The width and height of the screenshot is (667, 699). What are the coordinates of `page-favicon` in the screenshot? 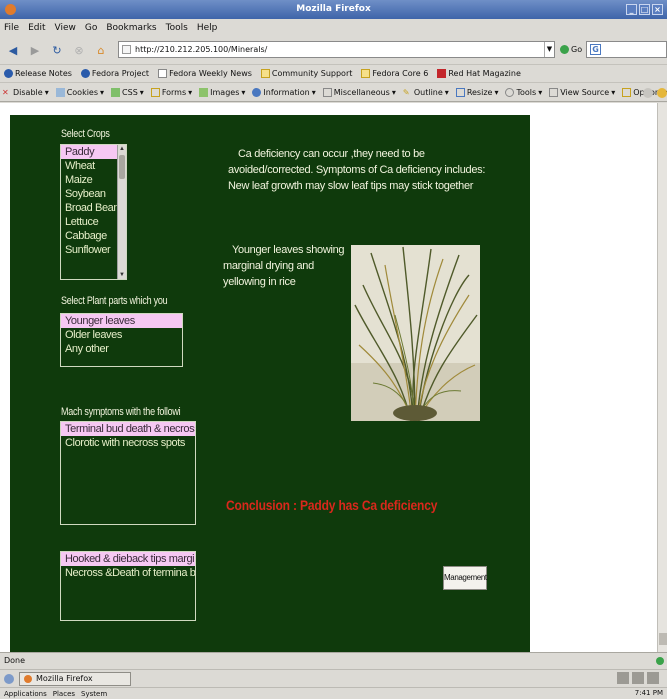 It's located at (126, 49).